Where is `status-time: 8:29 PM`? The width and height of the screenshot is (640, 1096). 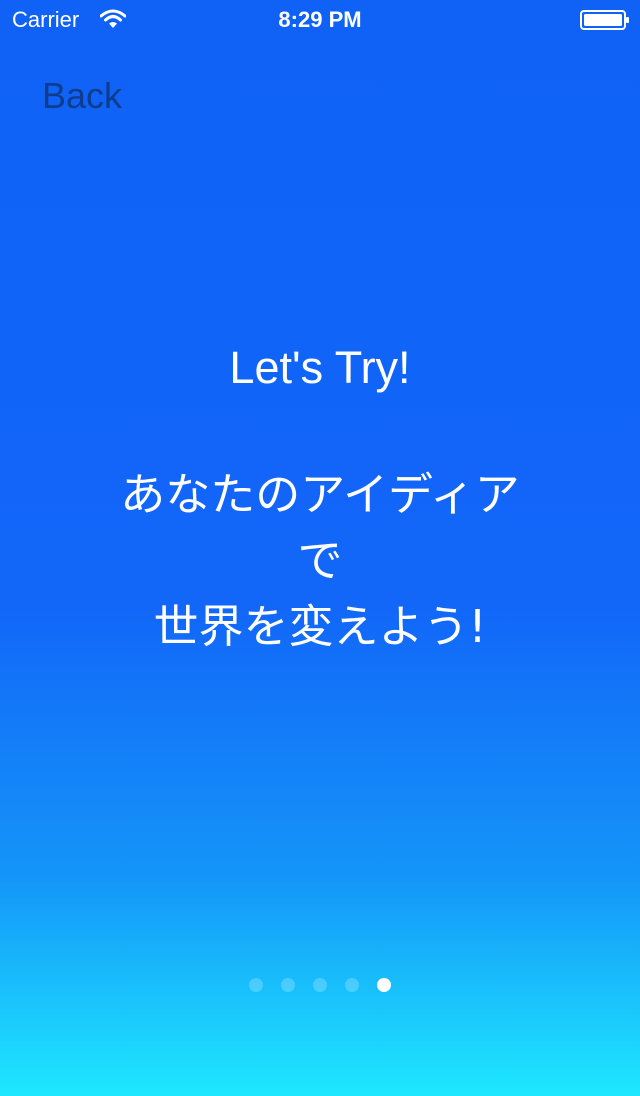 status-time: 8:29 PM is located at coordinates (320, 19).